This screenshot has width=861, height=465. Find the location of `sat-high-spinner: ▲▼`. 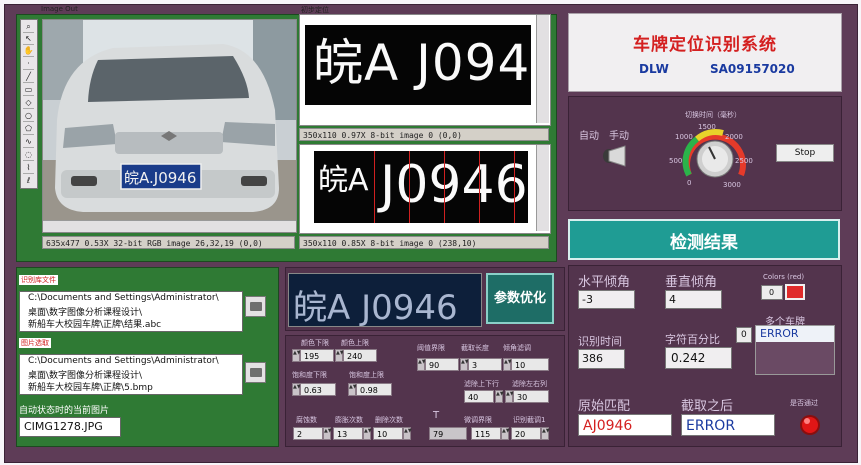

sat-high-spinner: ▲▼ is located at coordinates (352, 389).